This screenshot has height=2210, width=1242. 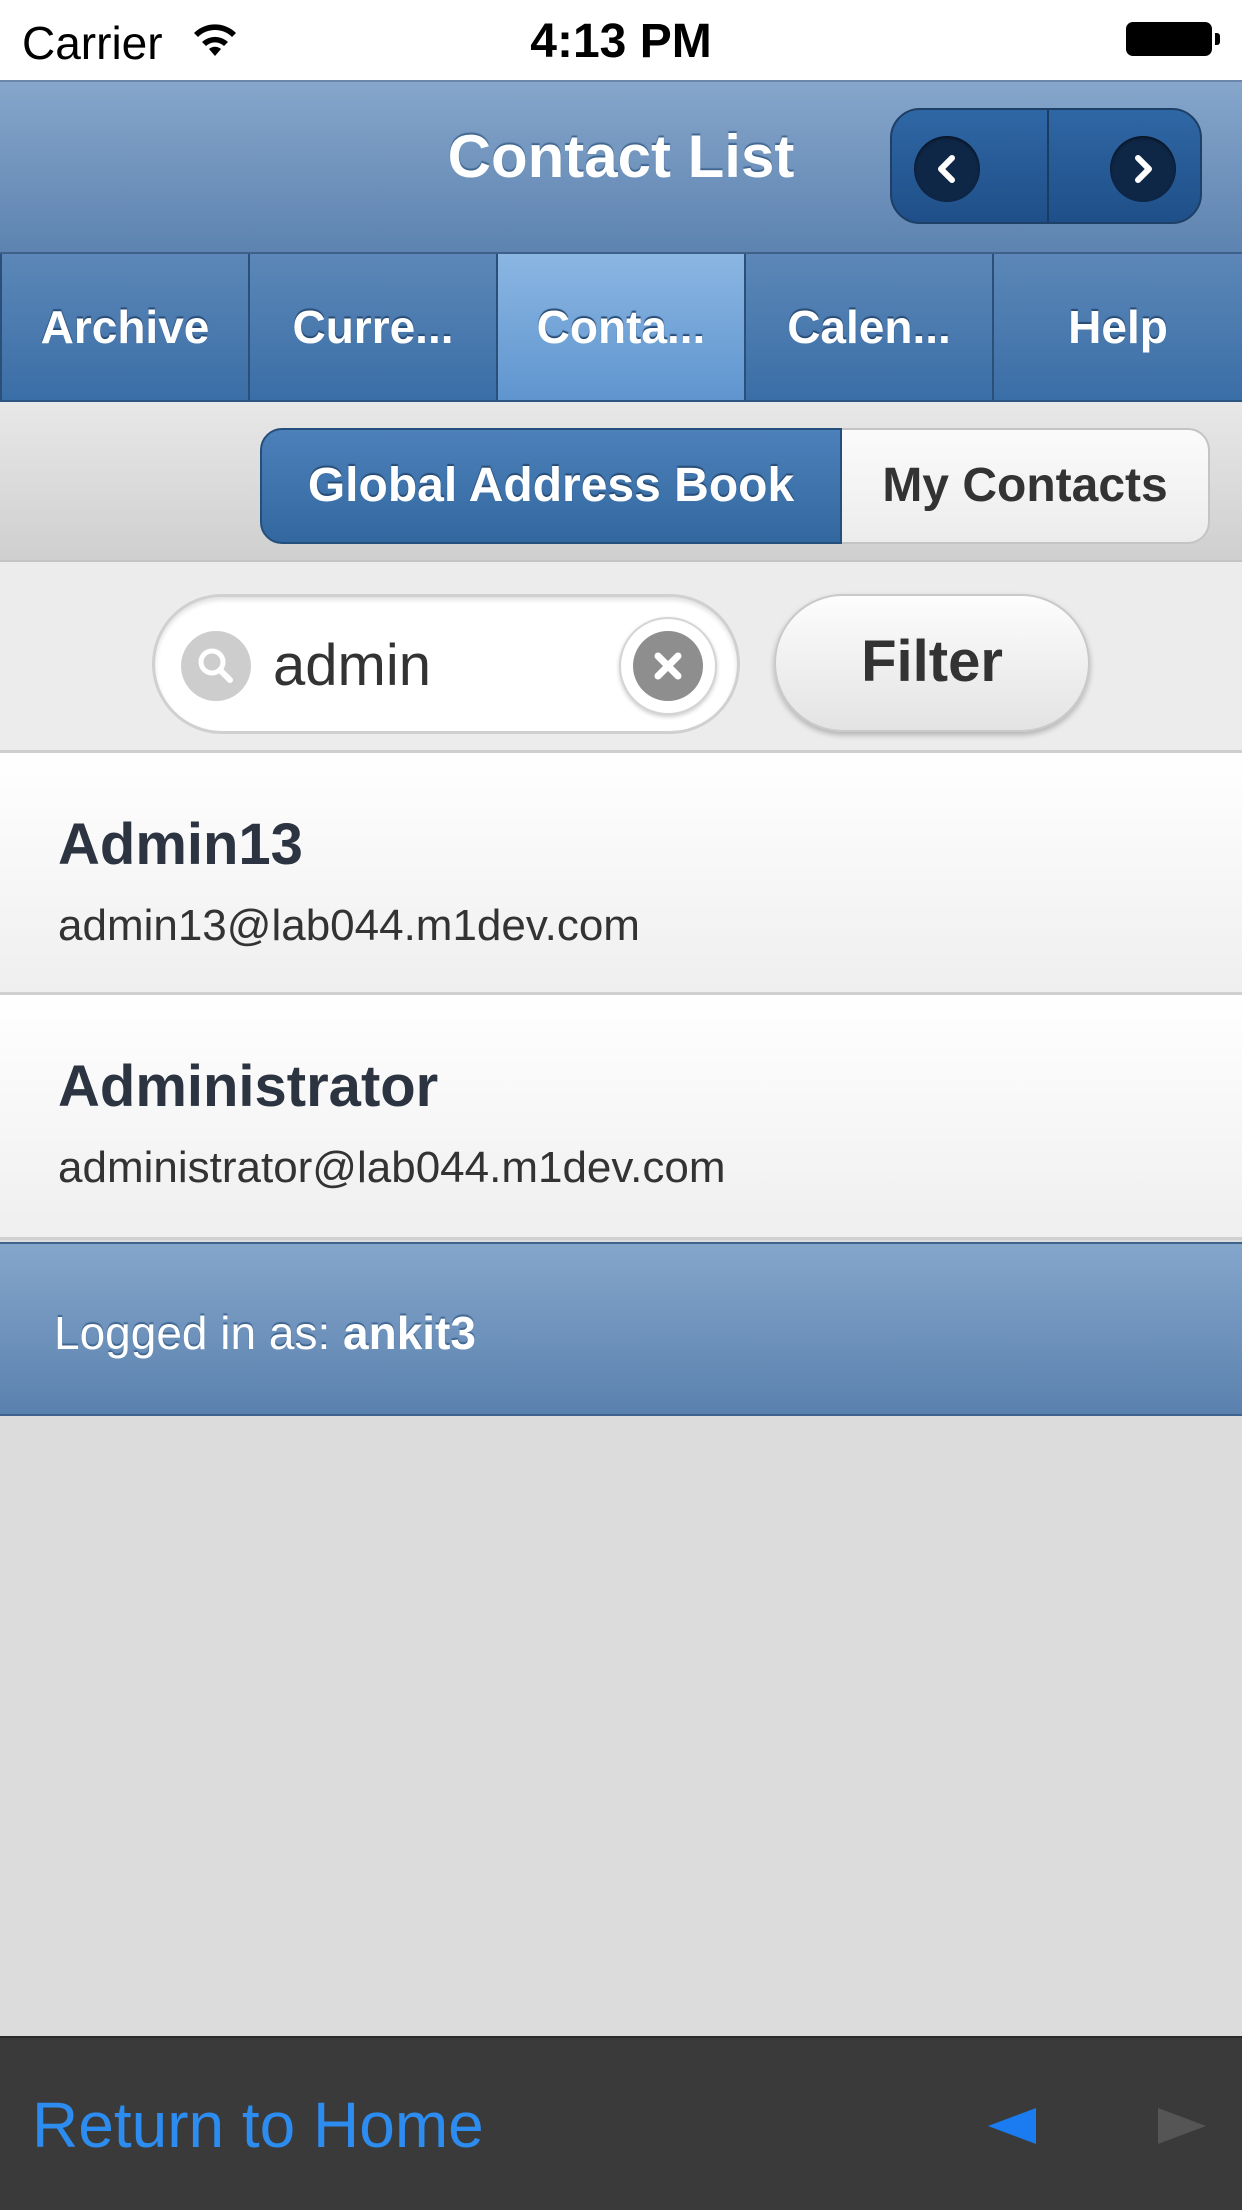 What do you see at coordinates (248, 1086) in the screenshot?
I see `contact-name: Administrator` at bounding box center [248, 1086].